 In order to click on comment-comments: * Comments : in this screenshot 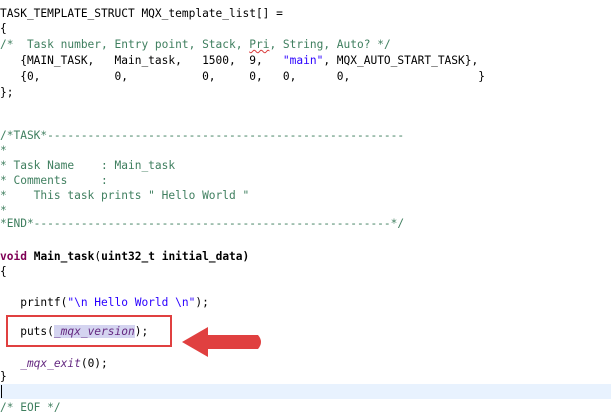, I will do `click(54, 180)`.